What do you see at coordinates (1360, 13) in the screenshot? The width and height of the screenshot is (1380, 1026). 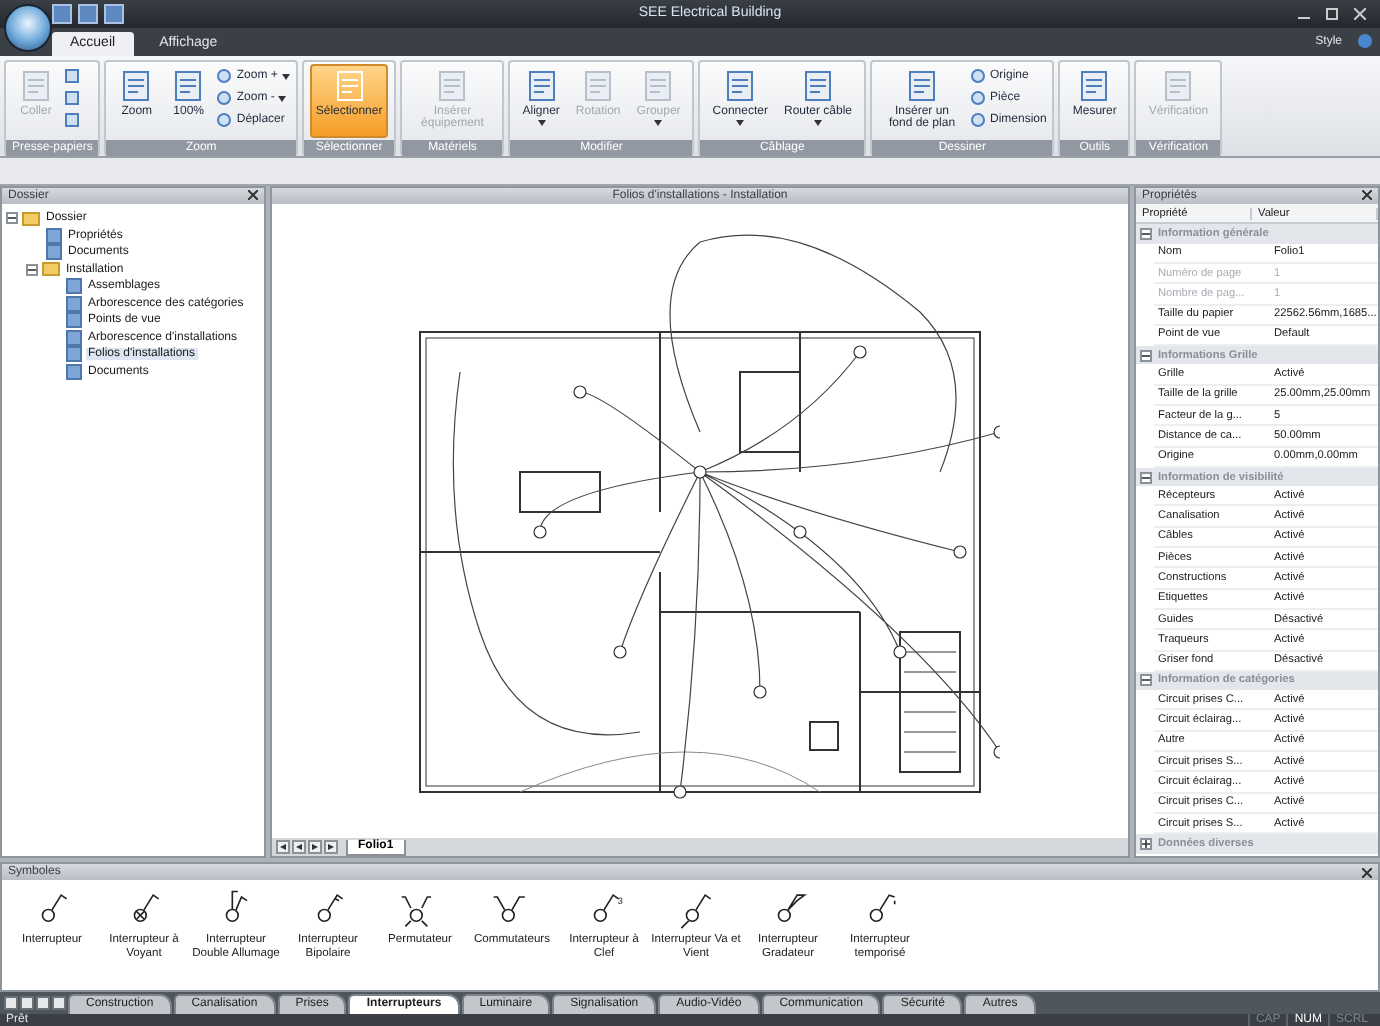 I see `close-button` at bounding box center [1360, 13].